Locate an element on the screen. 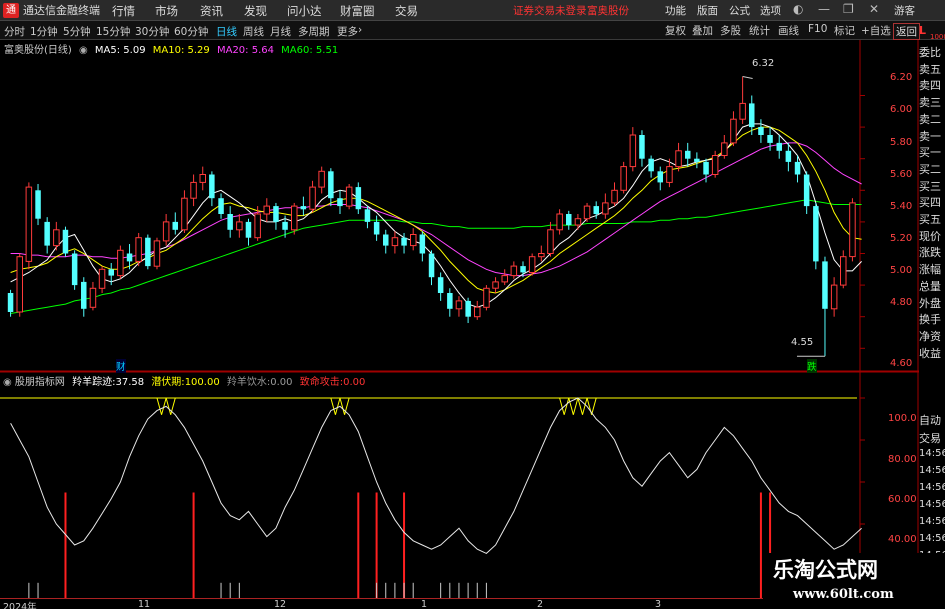  more-periods: 更多 is located at coordinates (347, 31).